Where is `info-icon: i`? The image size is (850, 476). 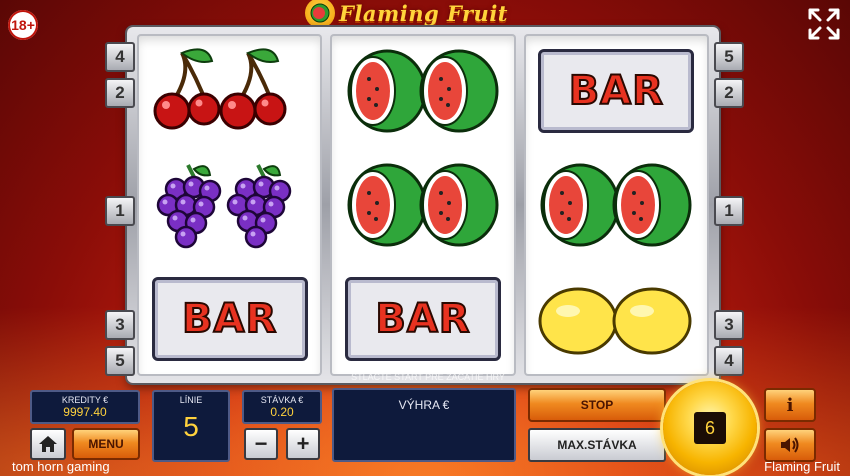
info-icon: i is located at coordinates (790, 405).